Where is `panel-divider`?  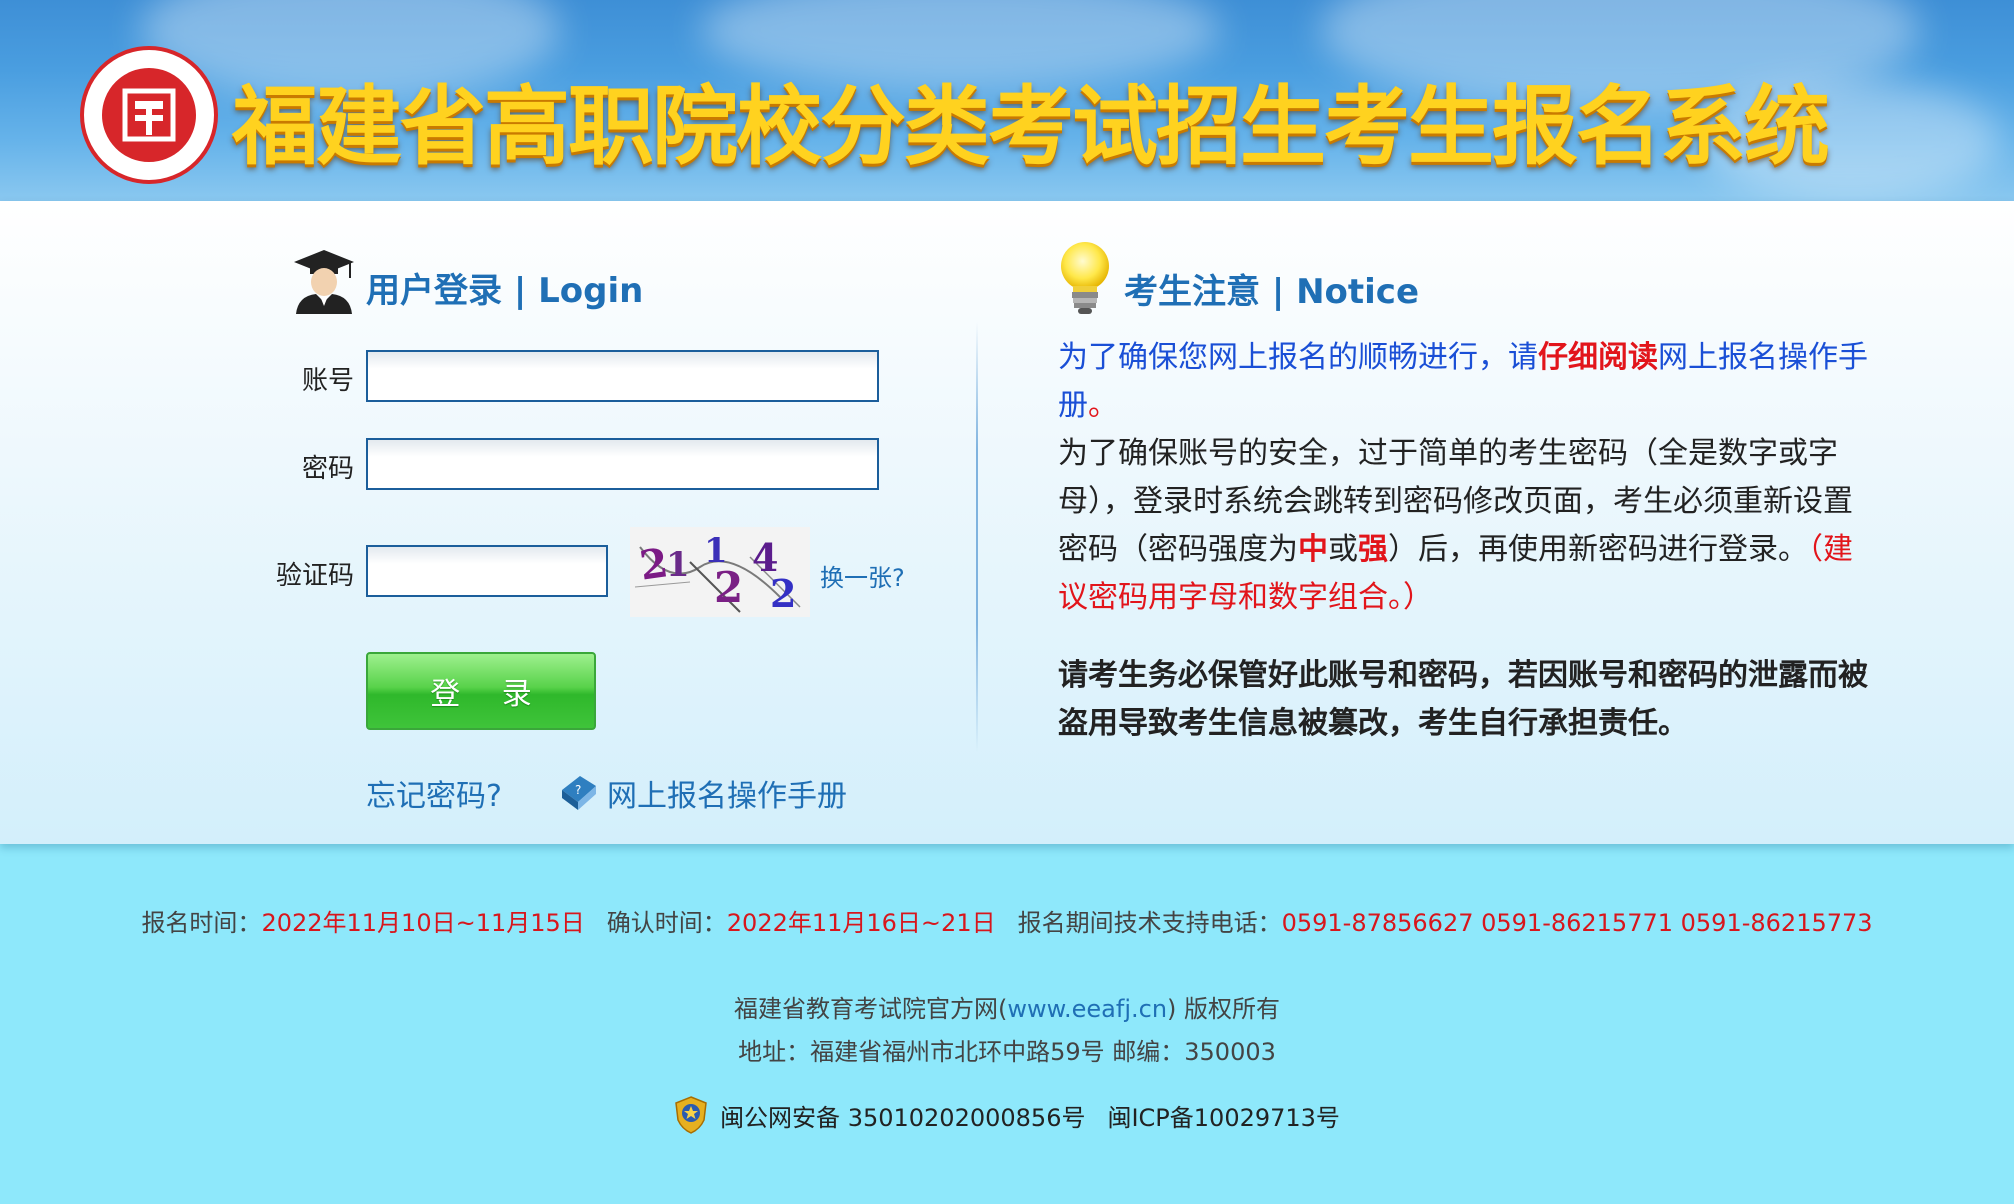 panel-divider is located at coordinates (977, 537).